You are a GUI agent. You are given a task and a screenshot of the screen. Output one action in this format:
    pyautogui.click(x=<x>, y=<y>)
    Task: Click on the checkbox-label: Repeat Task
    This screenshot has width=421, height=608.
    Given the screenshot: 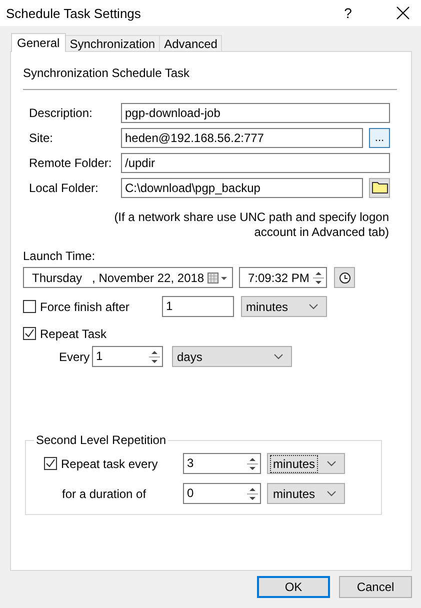 What is the action you would take?
    pyautogui.click(x=73, y=333)
    